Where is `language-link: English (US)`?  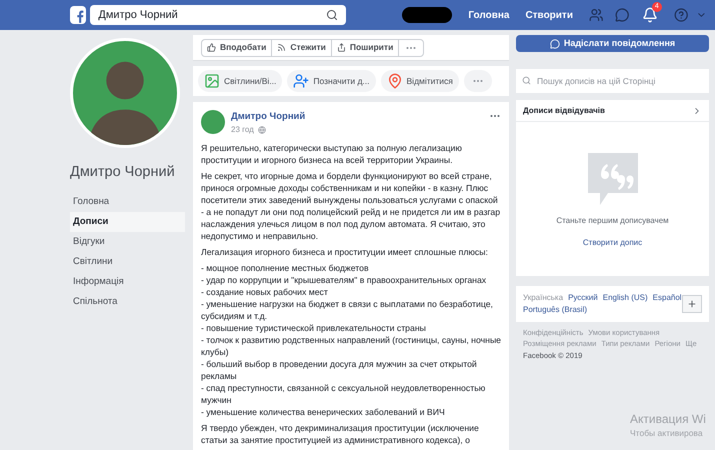 language-link: English (US) is located at coordinates (625, 298).